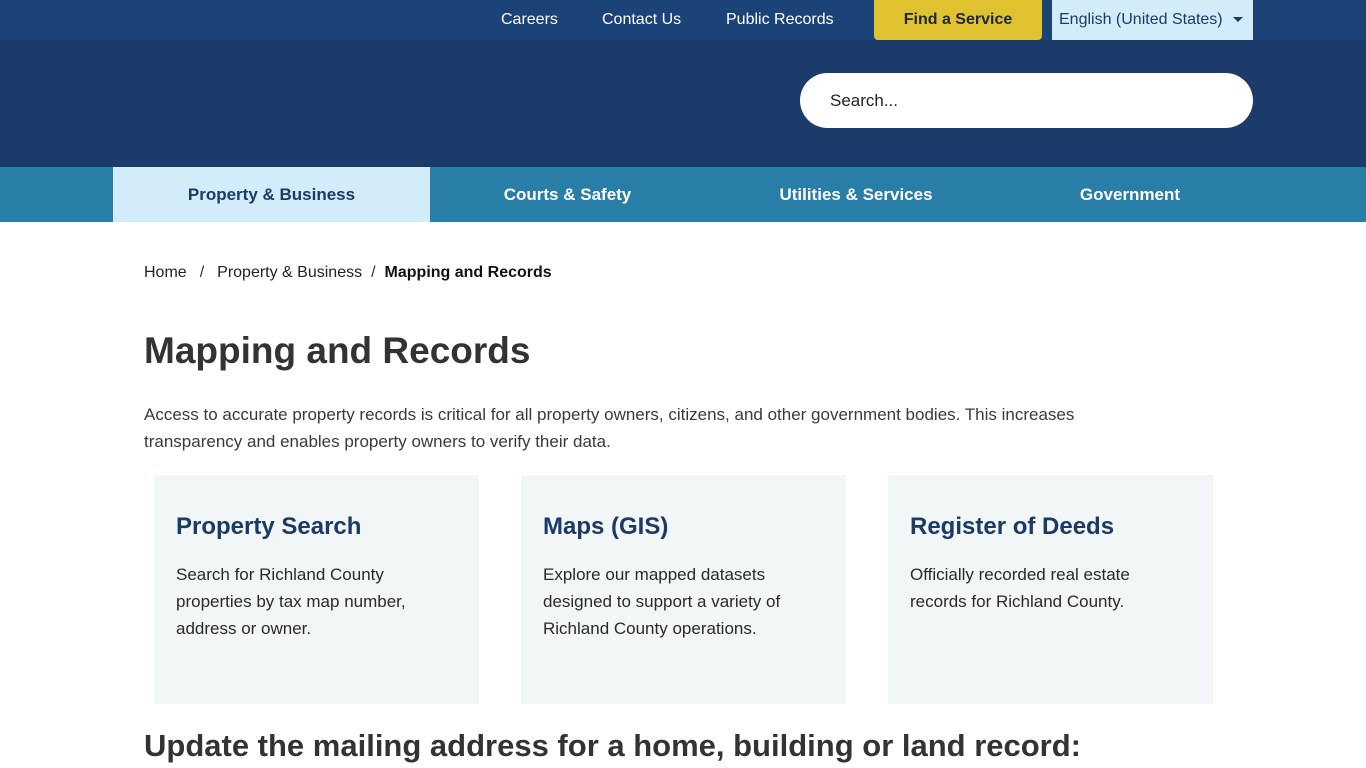  Describe the element at coordinates (165, 272) in the screenshot. I see `breadcrumb-home-link: Home` at that location.